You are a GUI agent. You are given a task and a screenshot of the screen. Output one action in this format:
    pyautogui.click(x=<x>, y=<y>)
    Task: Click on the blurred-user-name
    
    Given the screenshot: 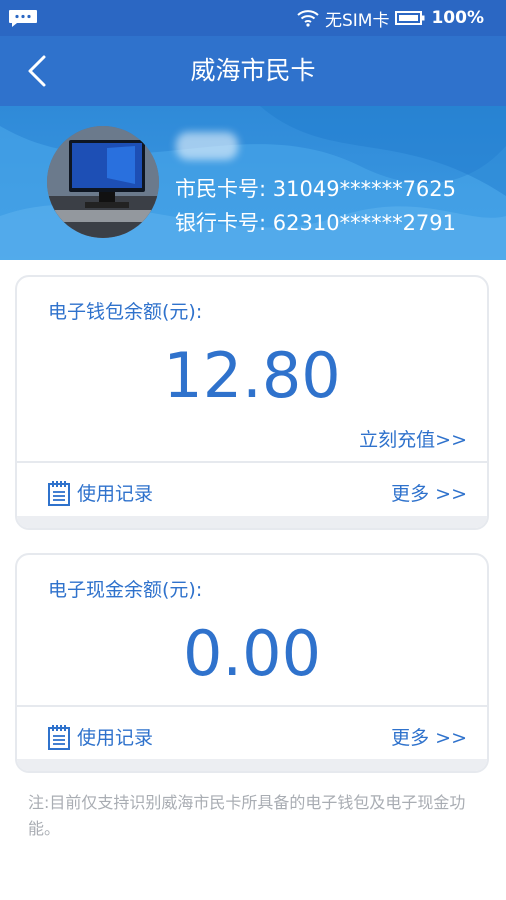 What is the action you would take?
    pyautogui.click(x=207, y=146)
    